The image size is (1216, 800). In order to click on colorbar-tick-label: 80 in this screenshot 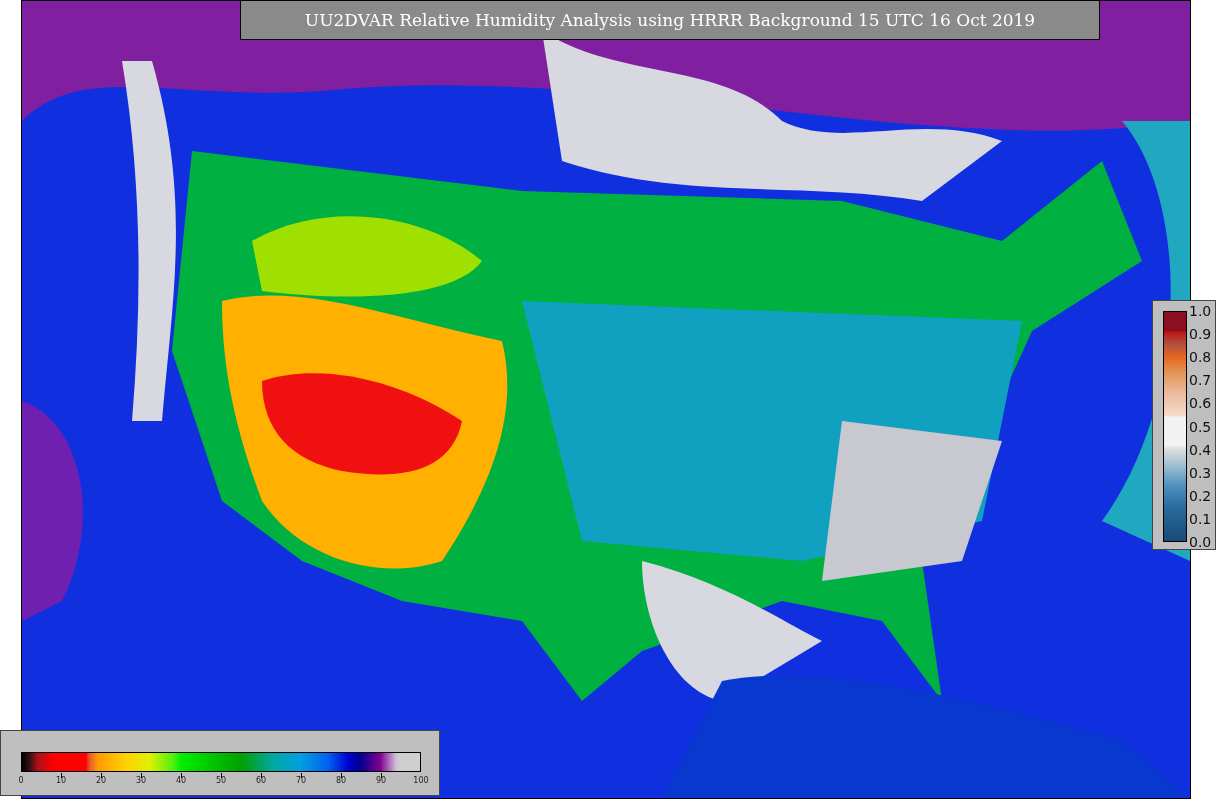, I will do `click(341, 780)`.